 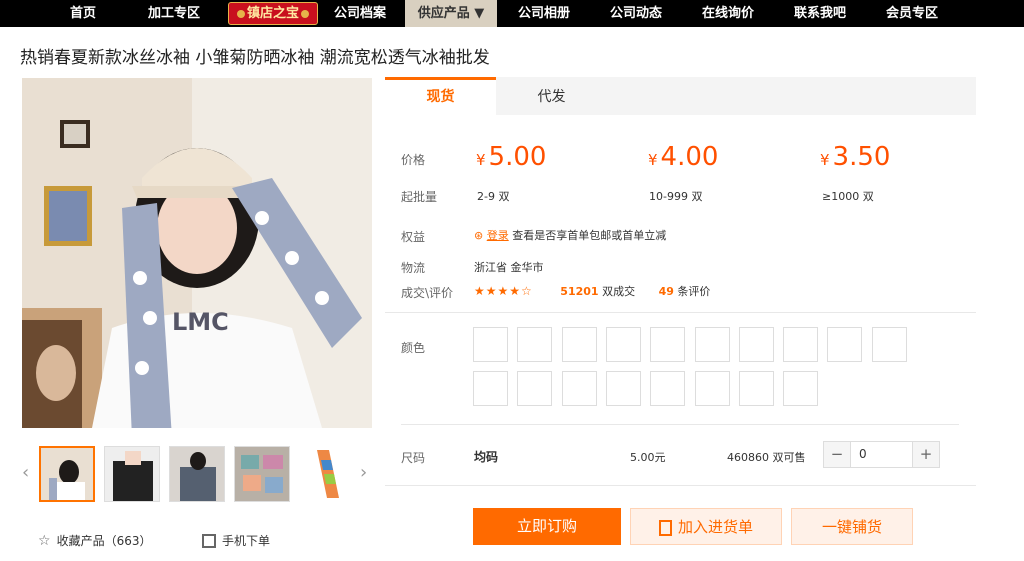 What do you see at coordinates (498, 235) in the screenshot?
I see `login-link: 登录` at bounding box center [498, 235].